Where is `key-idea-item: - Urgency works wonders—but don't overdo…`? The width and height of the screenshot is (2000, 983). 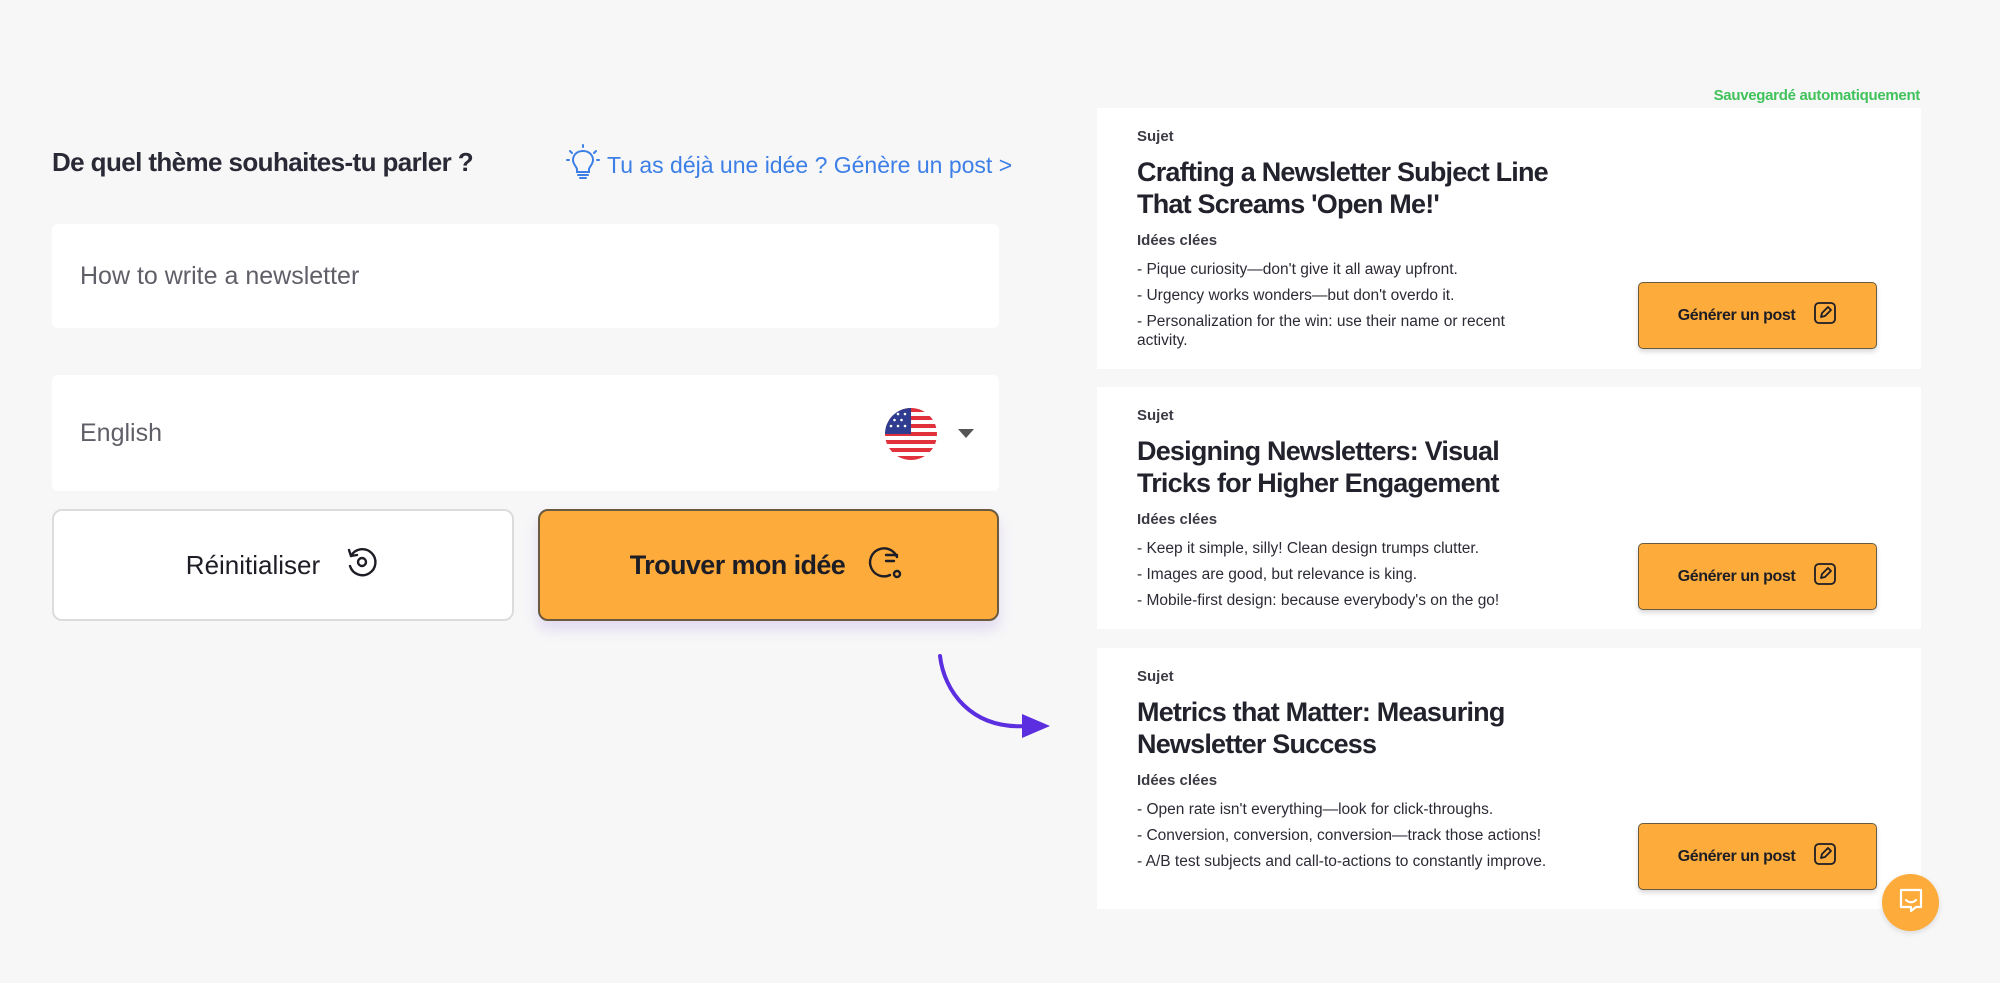 key-idea-item: - Urgency works wonders—but don't overdo… is located at coordinates (1296, 295).